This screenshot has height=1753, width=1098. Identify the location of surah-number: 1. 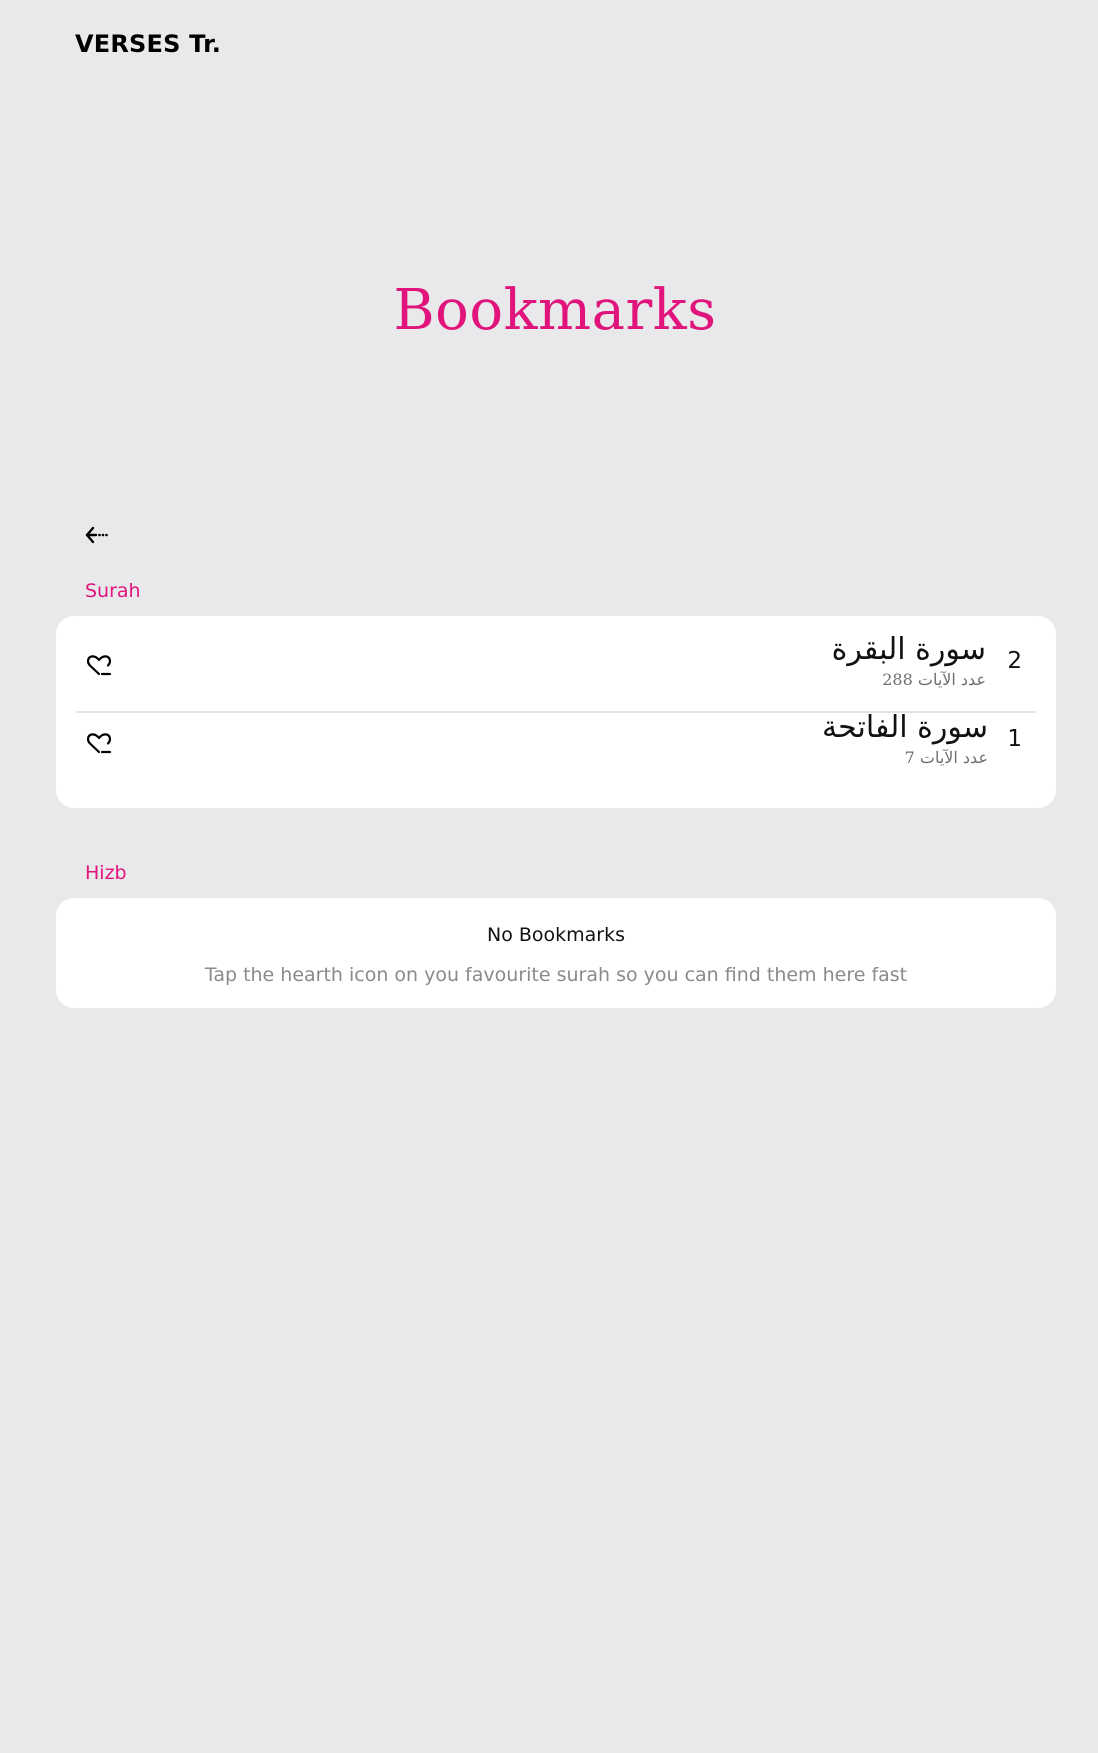
(1014, 739).